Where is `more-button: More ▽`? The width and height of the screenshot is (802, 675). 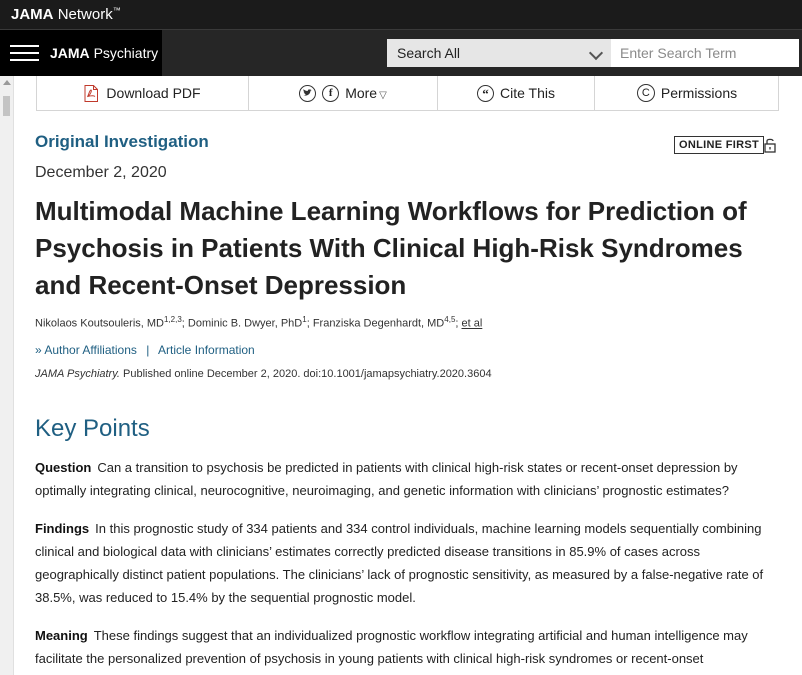
more-button: More ▽ is located at coordinates (366, 93).